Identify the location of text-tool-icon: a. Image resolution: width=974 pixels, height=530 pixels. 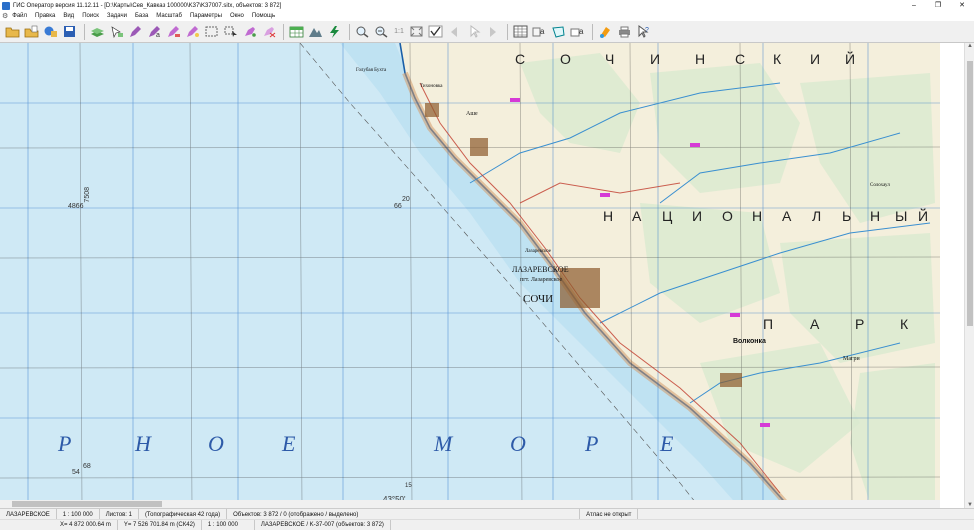
(154, 31).